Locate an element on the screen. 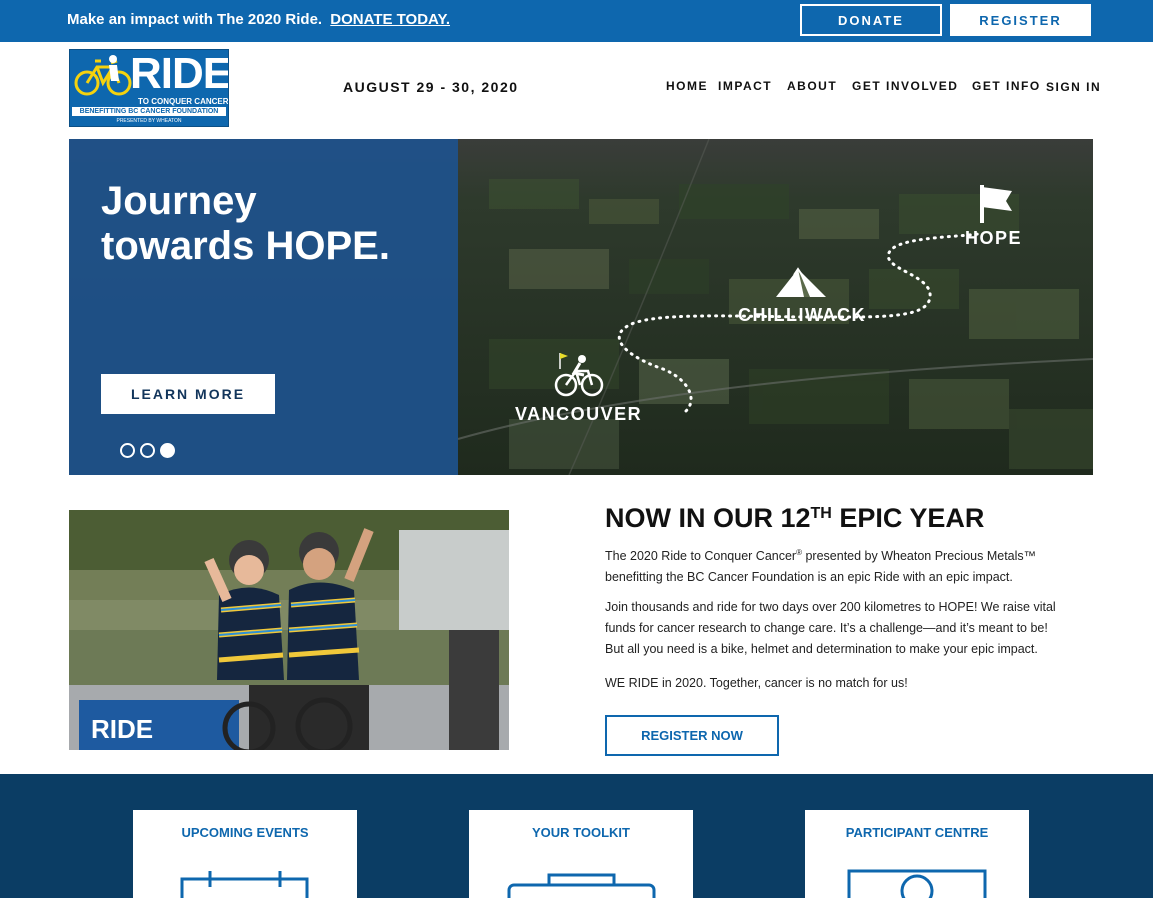 The height and width of the screenshot is (898, 1153). intro-heading-pre: NOW IN OUR 12 is located at coordinates (708, 518).